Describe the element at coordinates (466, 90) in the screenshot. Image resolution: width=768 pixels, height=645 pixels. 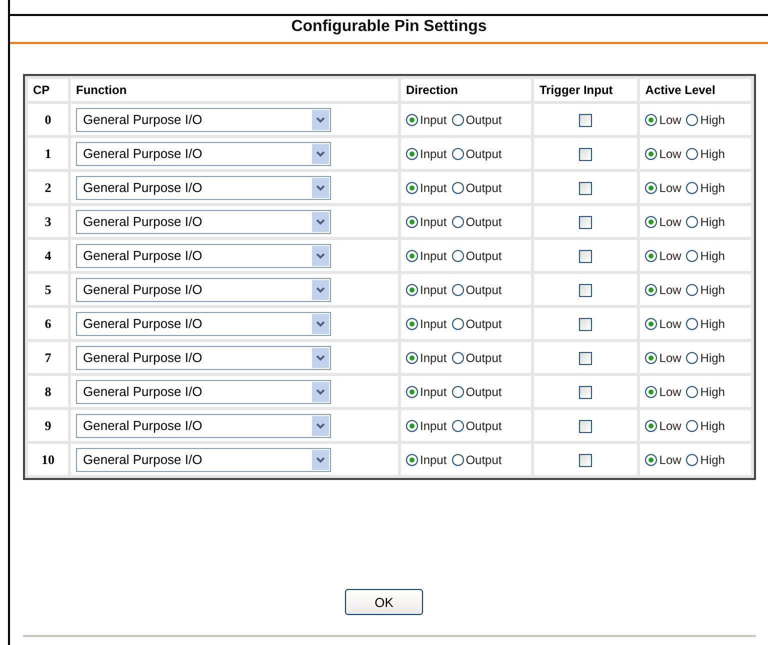
I see `column-header: Direction` at that location.